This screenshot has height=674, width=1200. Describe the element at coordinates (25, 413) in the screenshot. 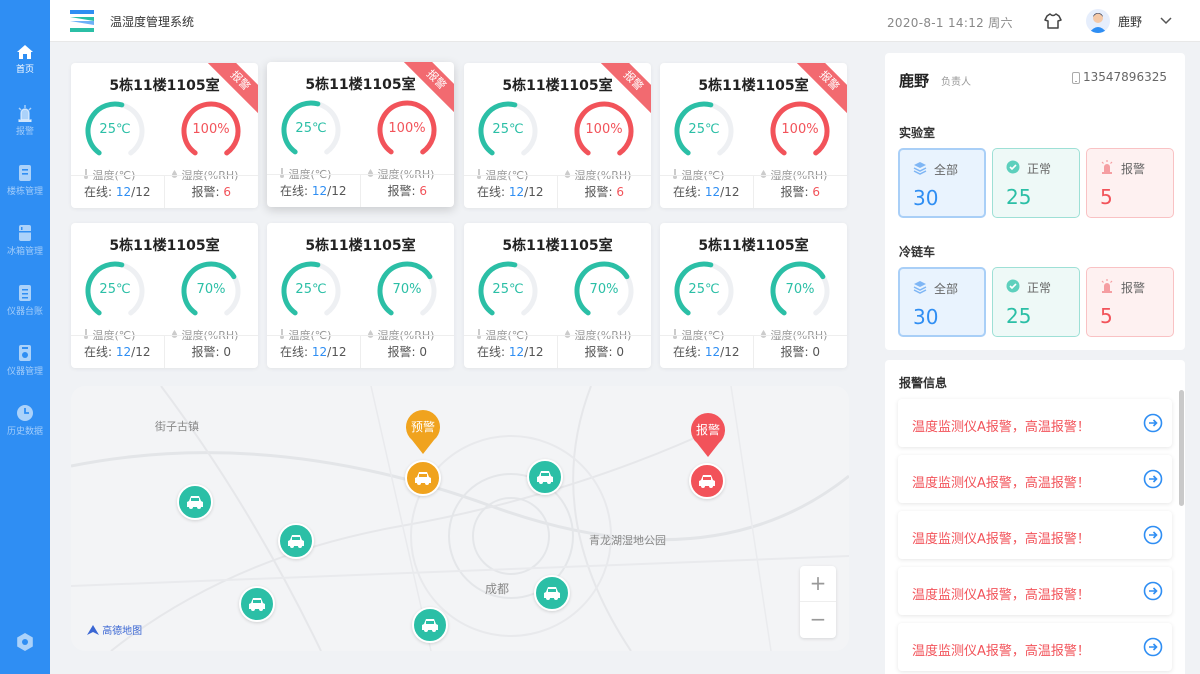

I see `clock-icon` at that location.